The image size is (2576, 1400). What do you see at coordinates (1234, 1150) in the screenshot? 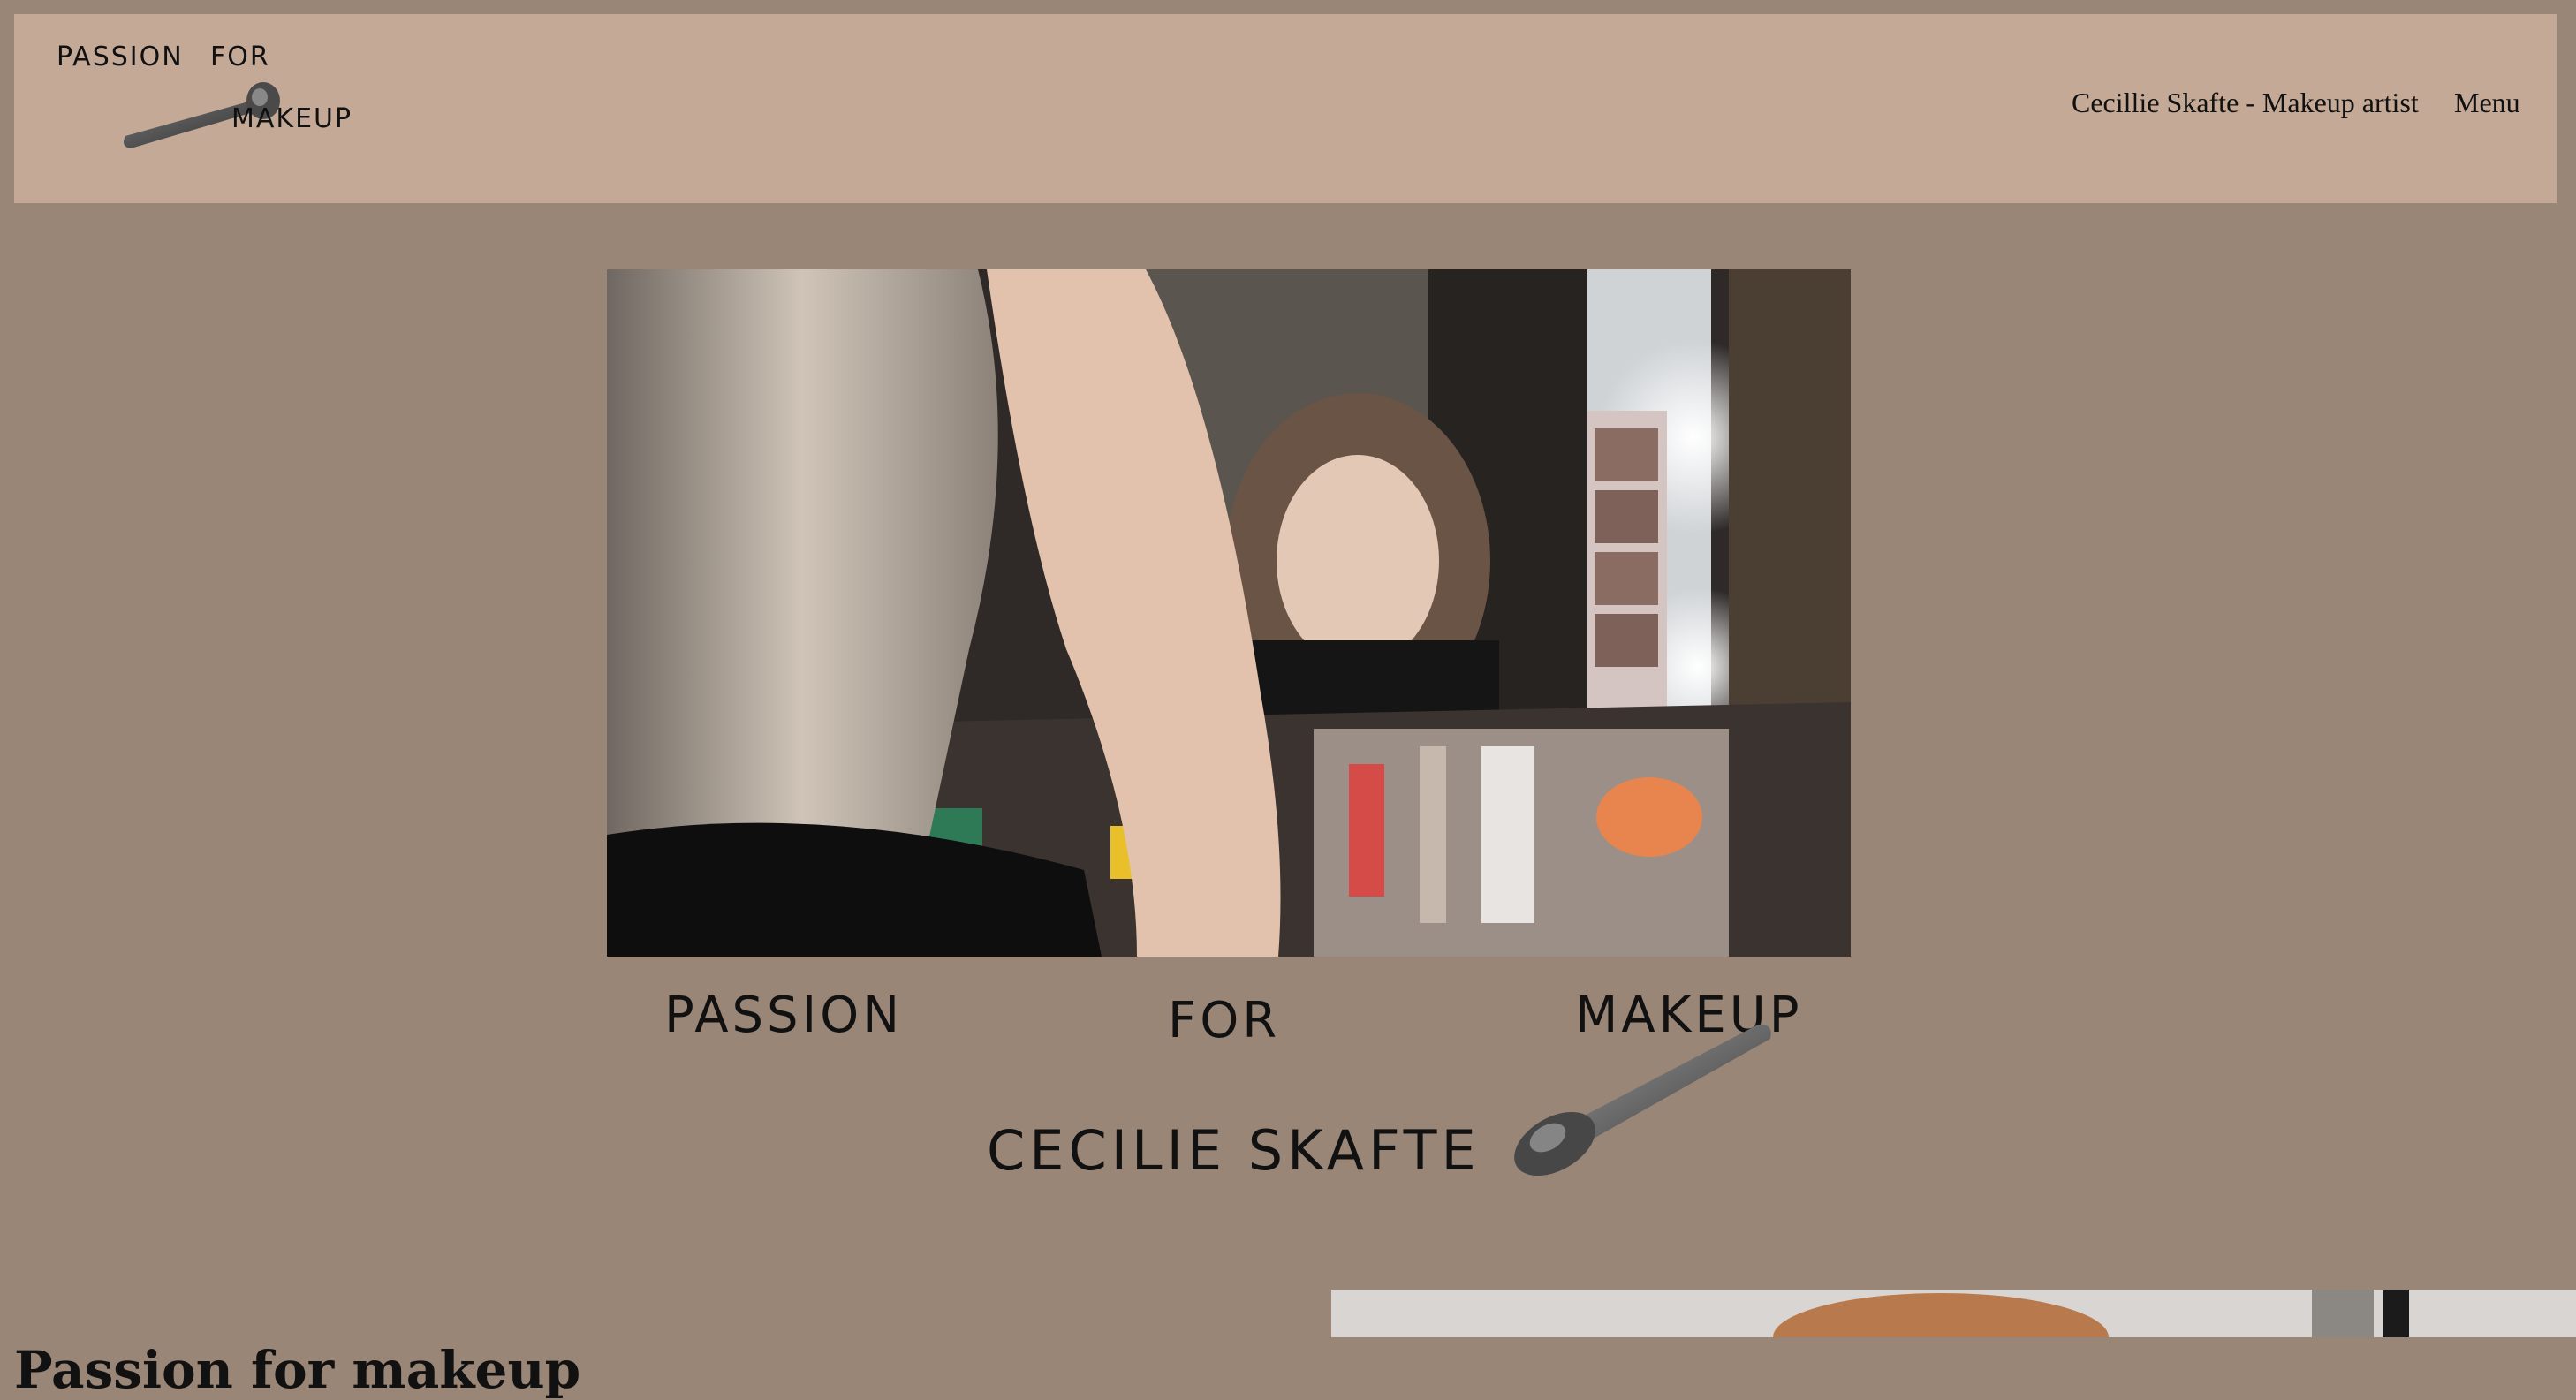
I see `artist-name: CECILIE SKAFTE` at bounding box center [1234, 1150].